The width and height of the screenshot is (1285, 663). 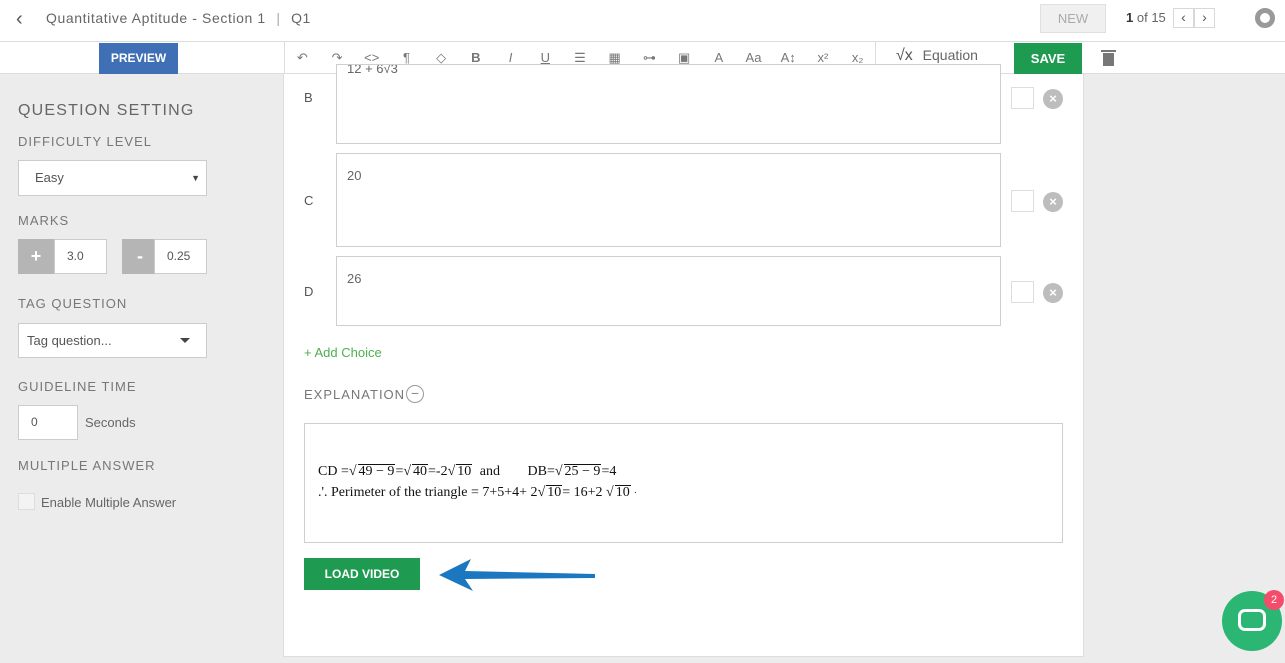 What do you see at coordinates (635, 490) in the screenshot?
I see `math-text: .` at bounding box center [635, 490].